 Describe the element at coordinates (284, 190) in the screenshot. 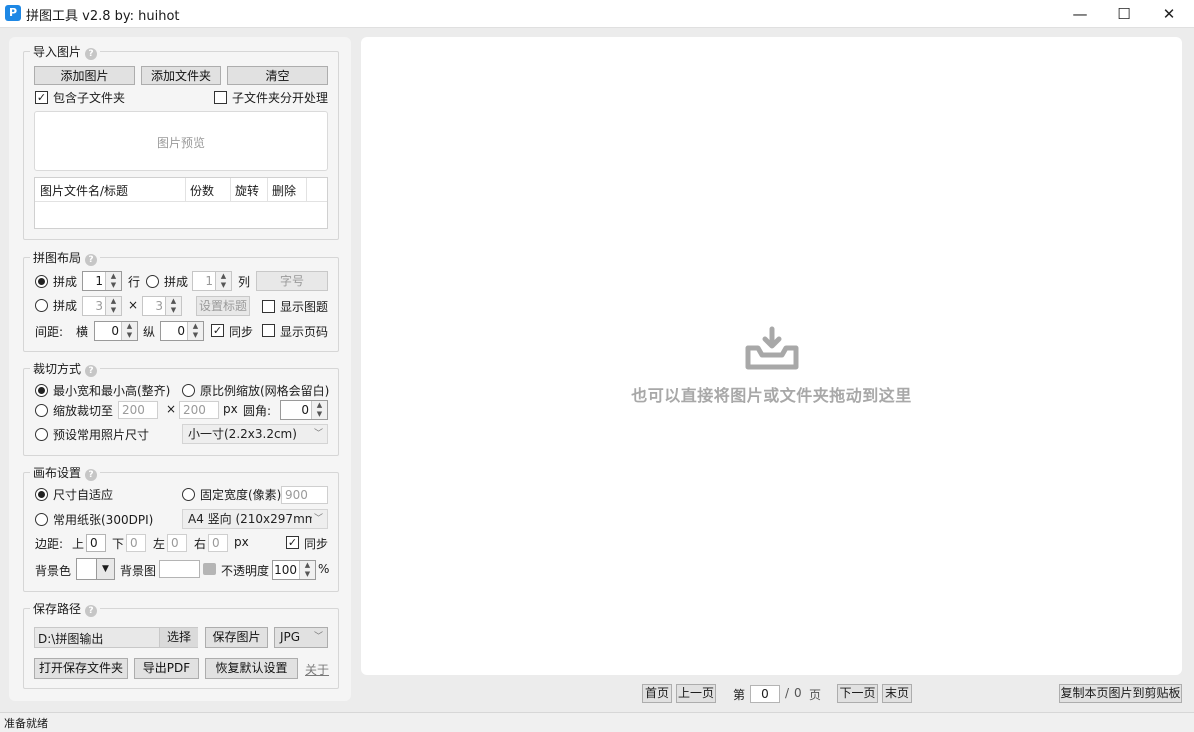

I see `column-header: 删除` at that location.